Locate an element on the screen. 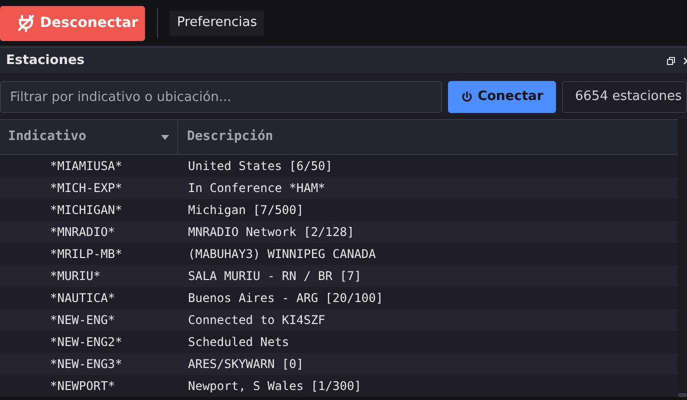 The width and height of the screenshot is (687, 400). callsign-cell-text: *NAUTICA* is located at coordinates (82, 298).